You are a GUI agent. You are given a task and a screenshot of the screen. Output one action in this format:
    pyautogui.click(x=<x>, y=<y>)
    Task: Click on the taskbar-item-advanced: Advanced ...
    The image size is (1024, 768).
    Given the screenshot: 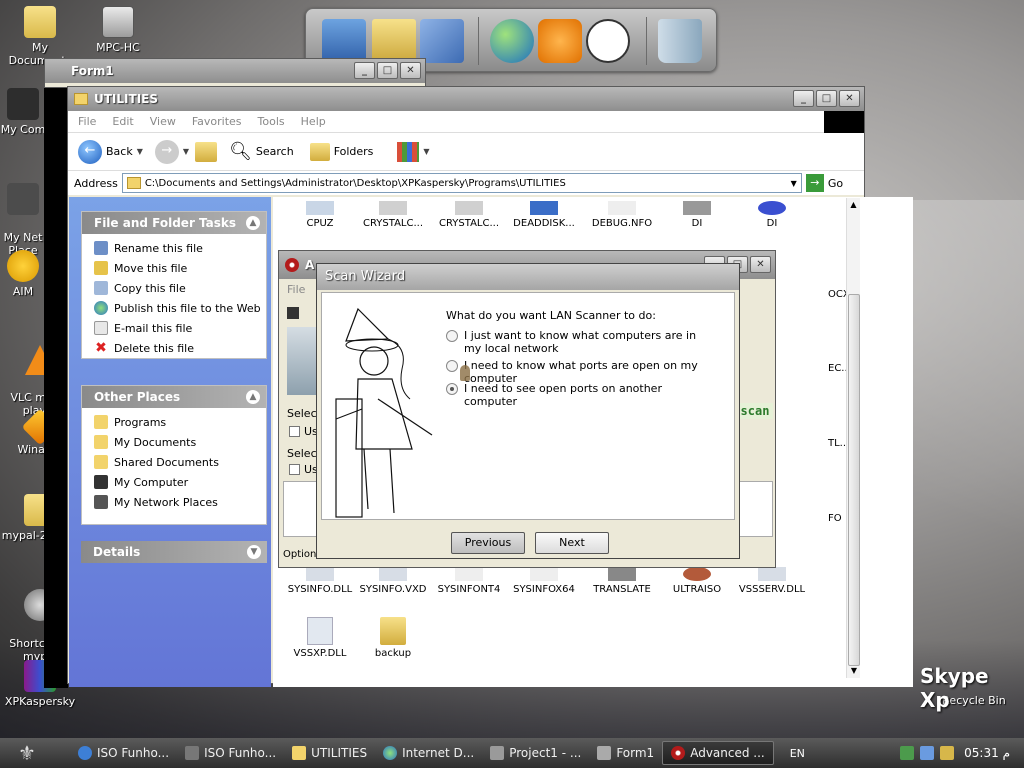 What is the action you would take?
    pyautogui.click(x=718, y=753)
    